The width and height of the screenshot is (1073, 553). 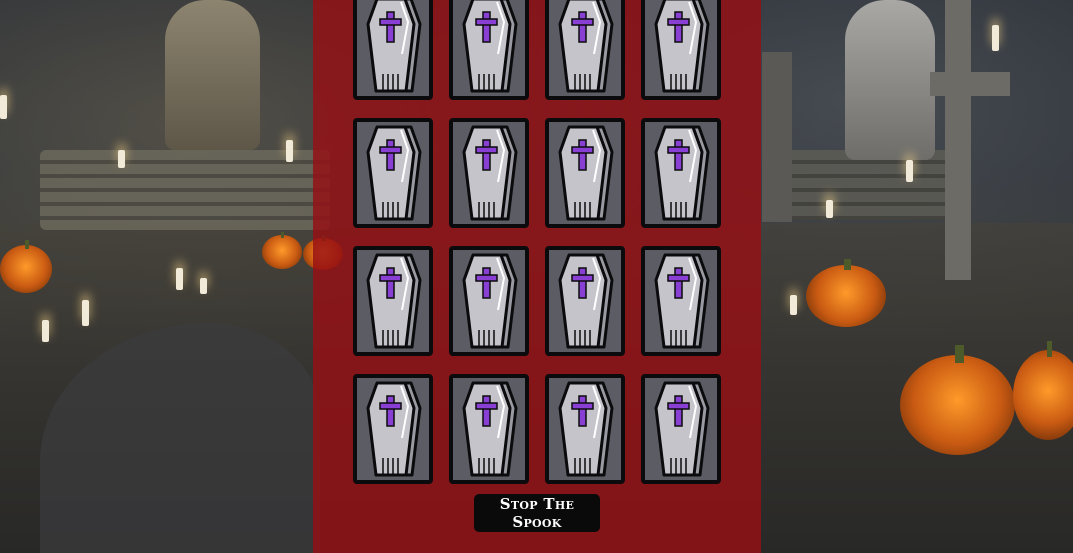 I want to click on stone-stairs-right, so click(x=865, y=185).